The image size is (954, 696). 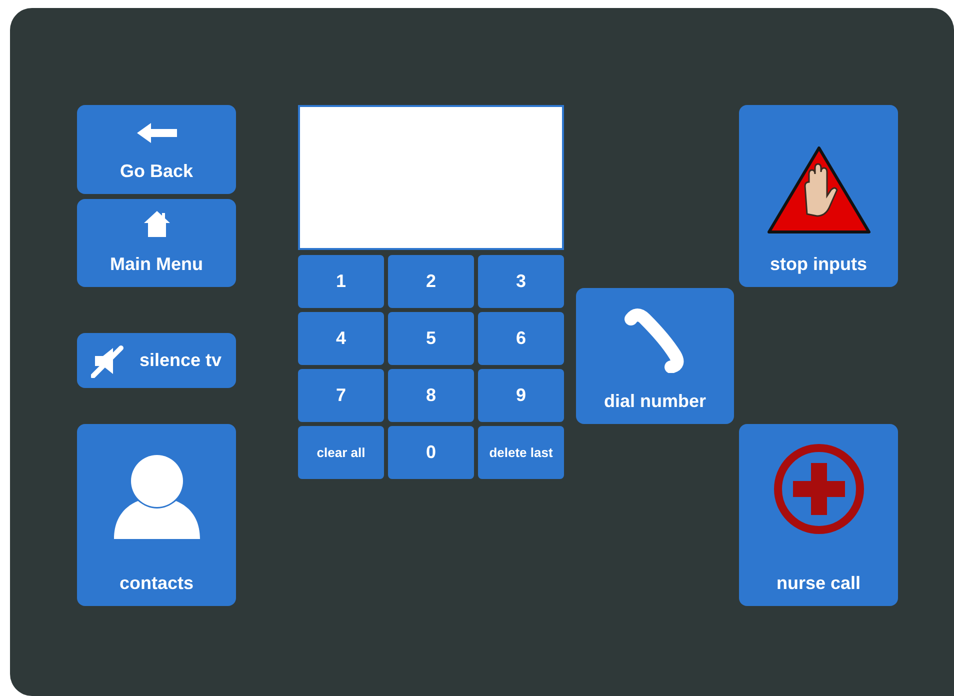 I want to click on keypad-key: 4, so click(x=341, y=338).